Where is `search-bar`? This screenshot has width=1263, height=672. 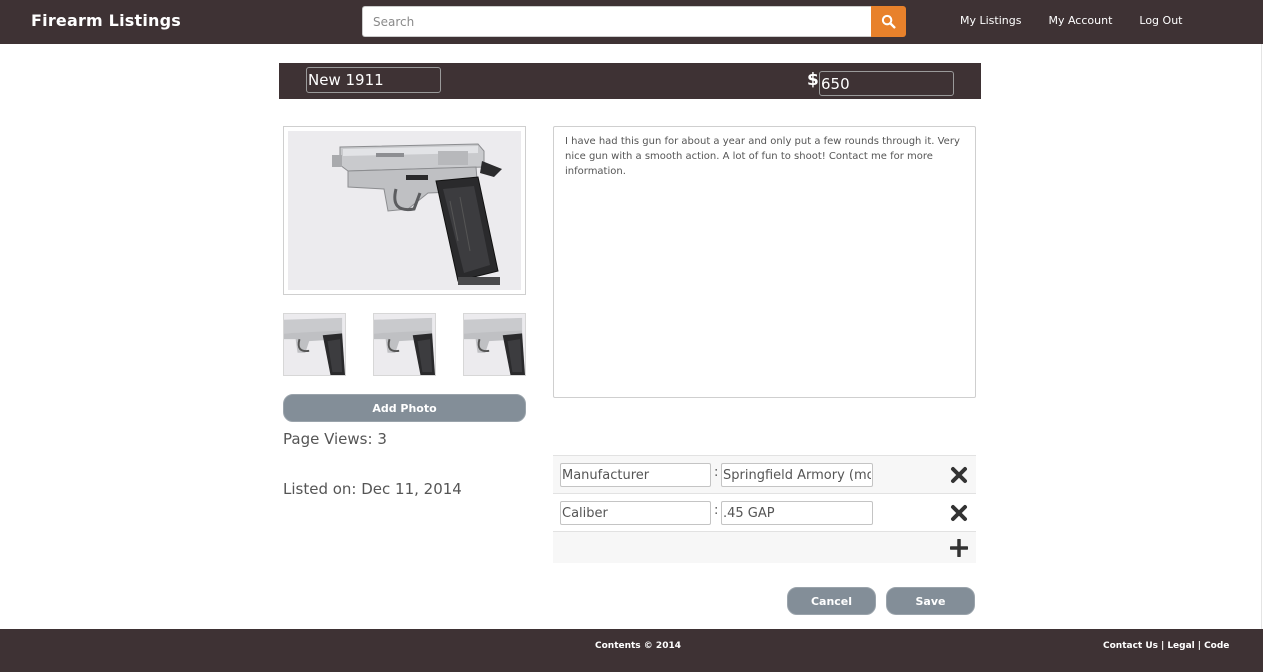
search-bar is located at coordinates (634, 21).